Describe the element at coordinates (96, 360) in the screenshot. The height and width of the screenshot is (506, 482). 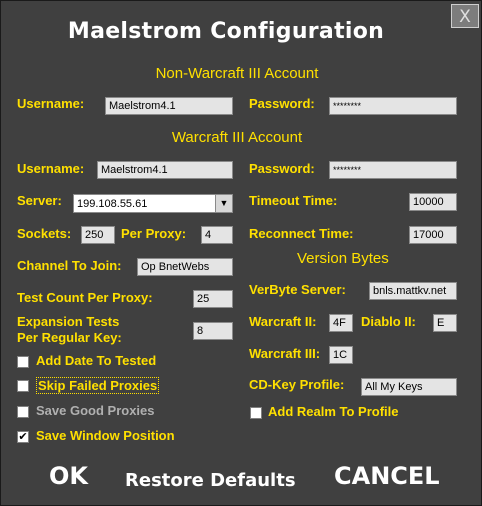
I see `add-date-label: Add Date To Tested` at that location.